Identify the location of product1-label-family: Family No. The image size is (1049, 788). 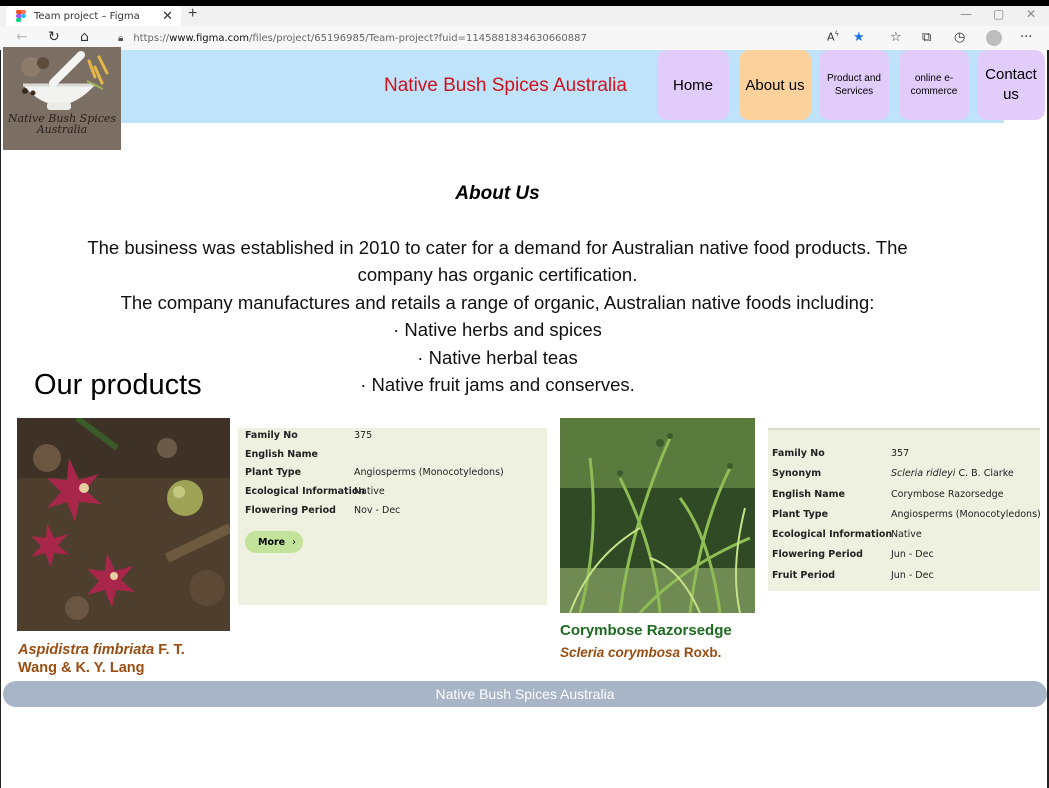
(271, 435).